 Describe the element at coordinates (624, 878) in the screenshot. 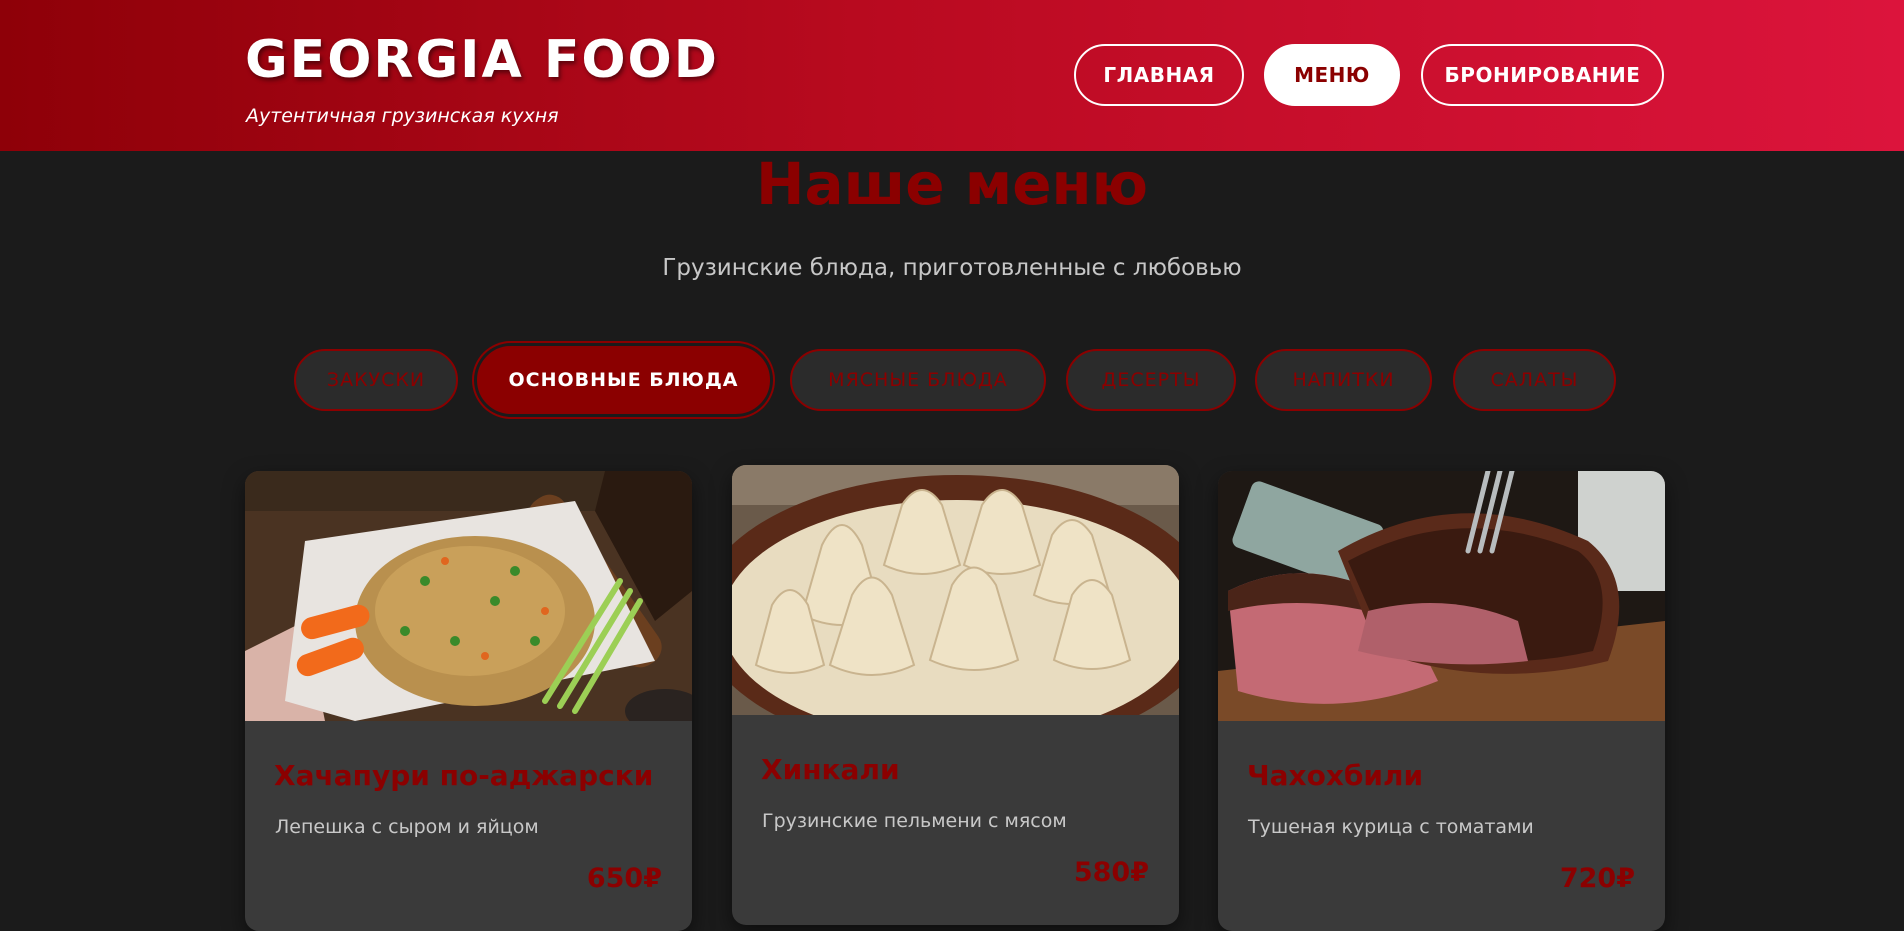

I see `dish-price: 650₽` at that location.